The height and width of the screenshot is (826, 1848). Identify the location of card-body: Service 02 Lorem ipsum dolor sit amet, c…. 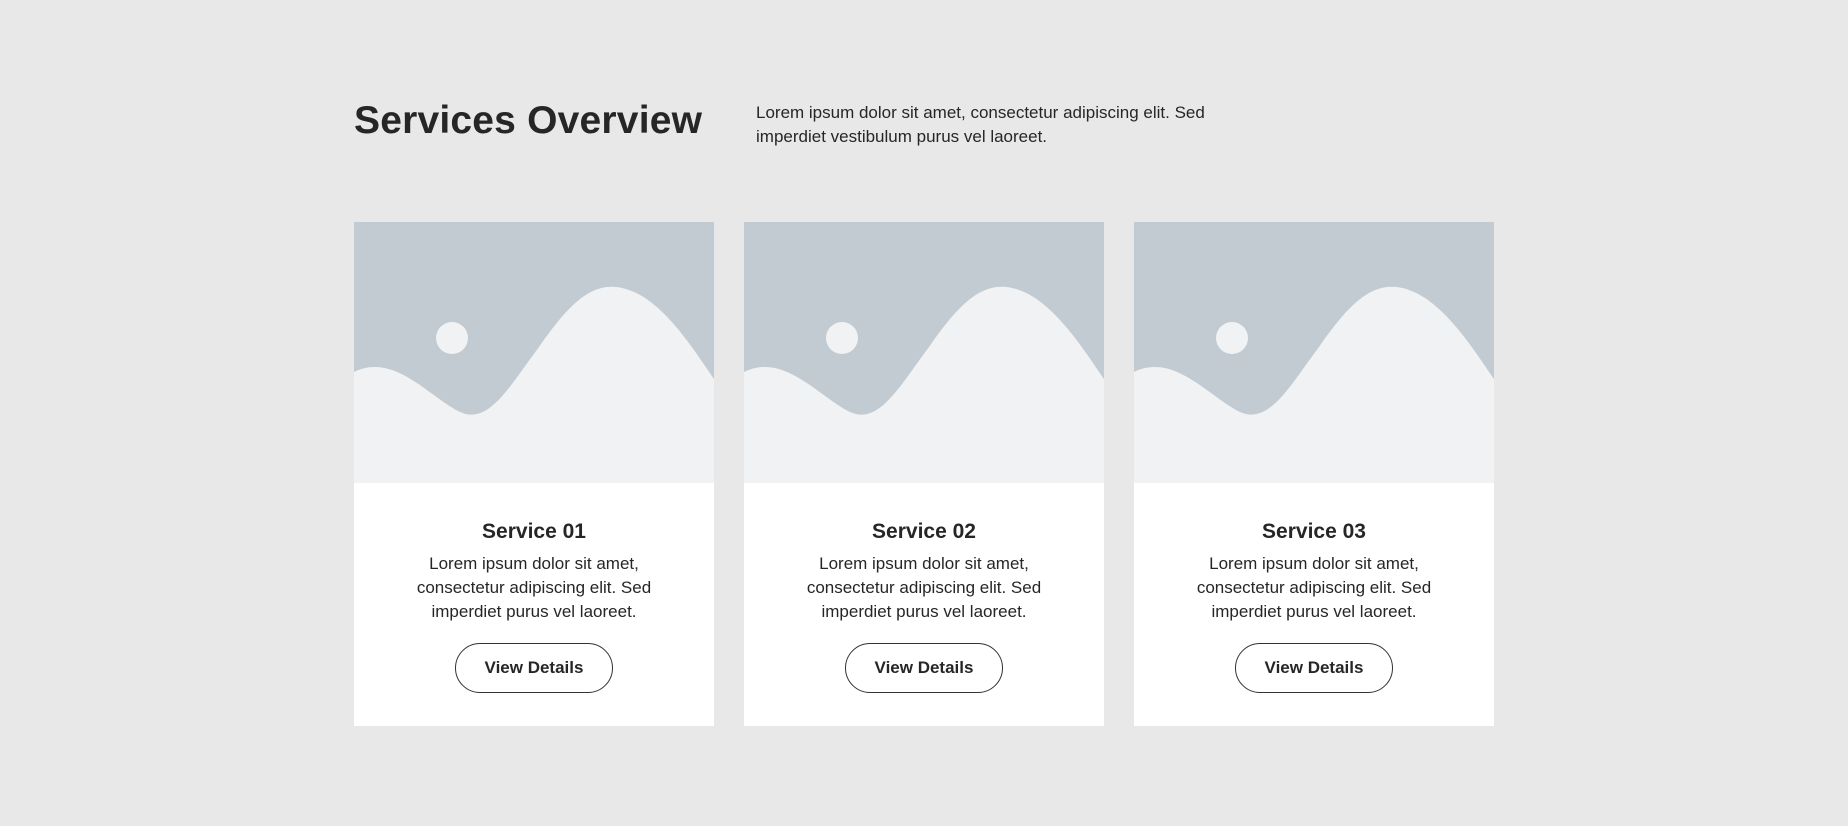
(924, 588).